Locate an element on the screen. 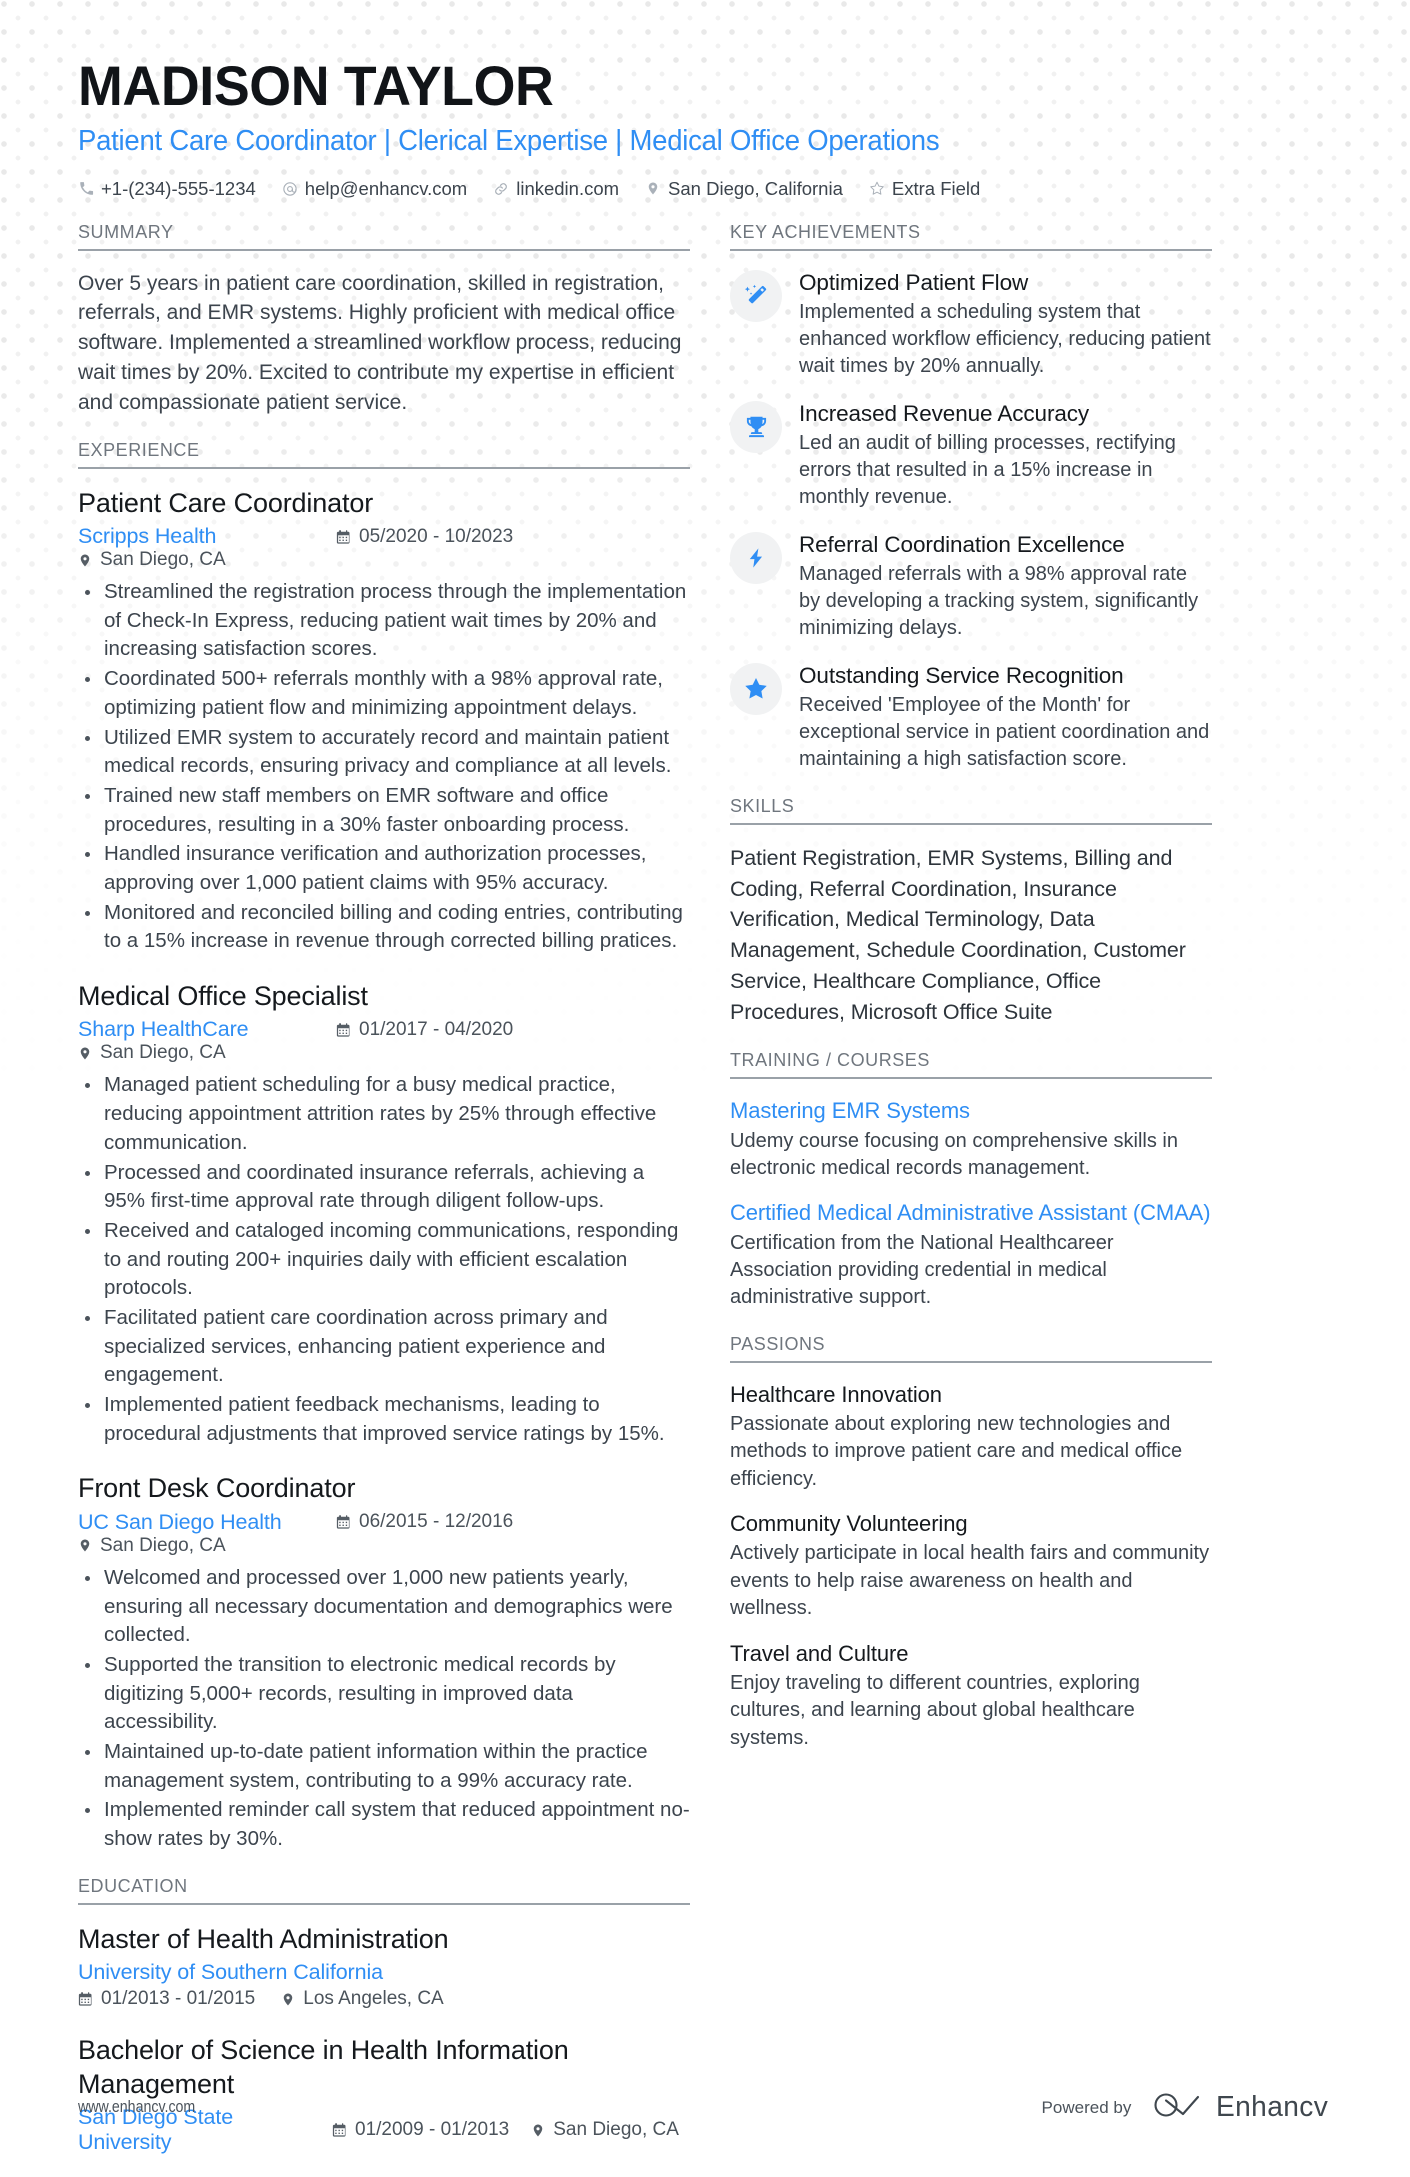 The width and height of the screenshot is (1410, 2177). training-title: Mastering EMR Systems is located at coordinates (971, 1110).